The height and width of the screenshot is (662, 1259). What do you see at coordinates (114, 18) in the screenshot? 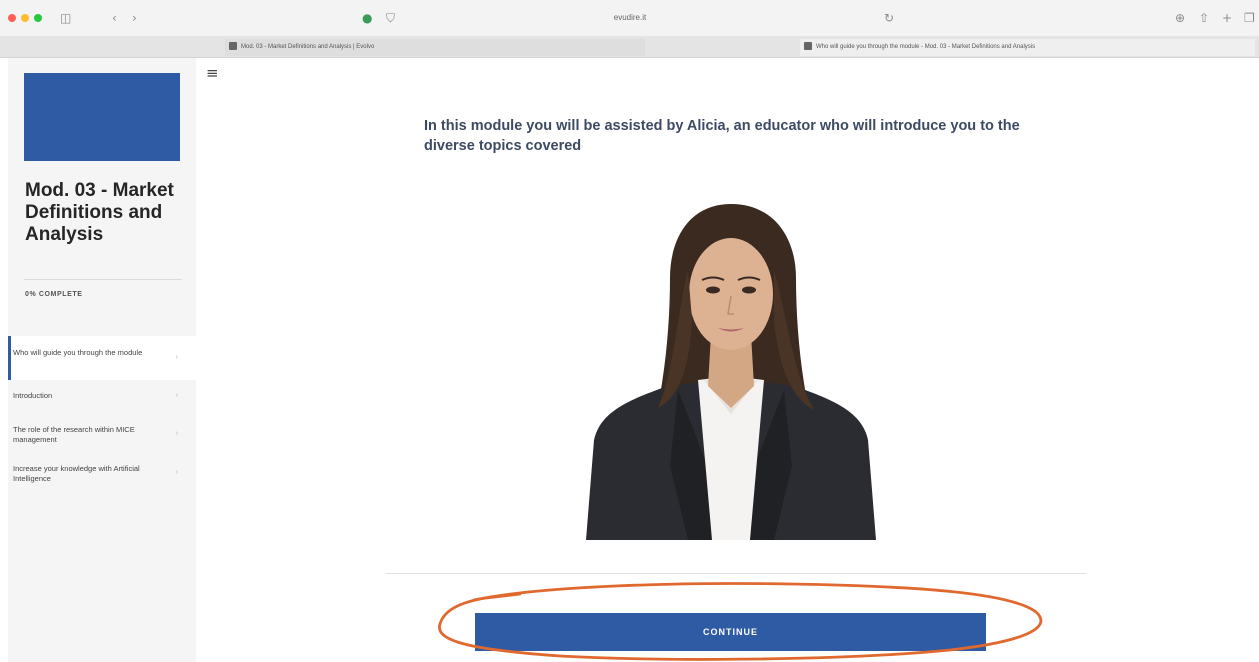
I see `back-icon: ‹` at bounding box center [114, 18].